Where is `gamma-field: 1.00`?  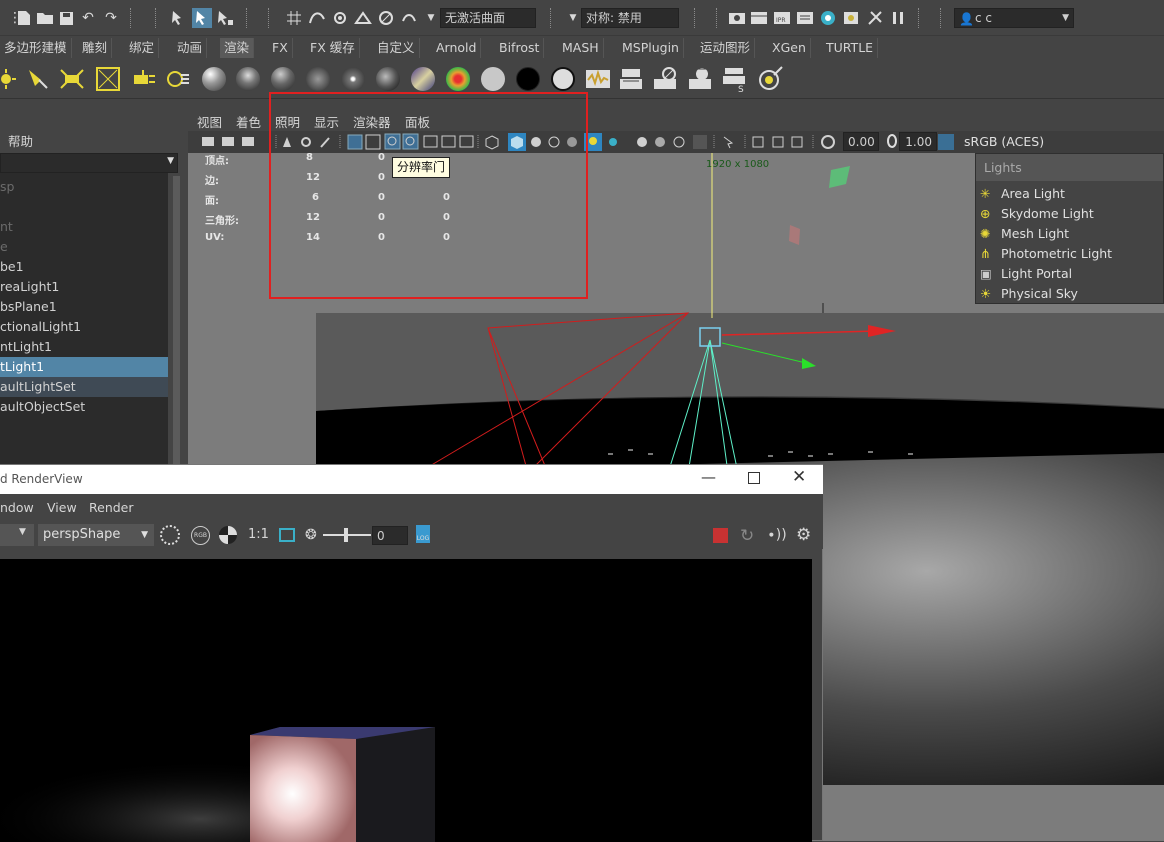 gamma-field: 1.00 is located at coordinates (918, 141).